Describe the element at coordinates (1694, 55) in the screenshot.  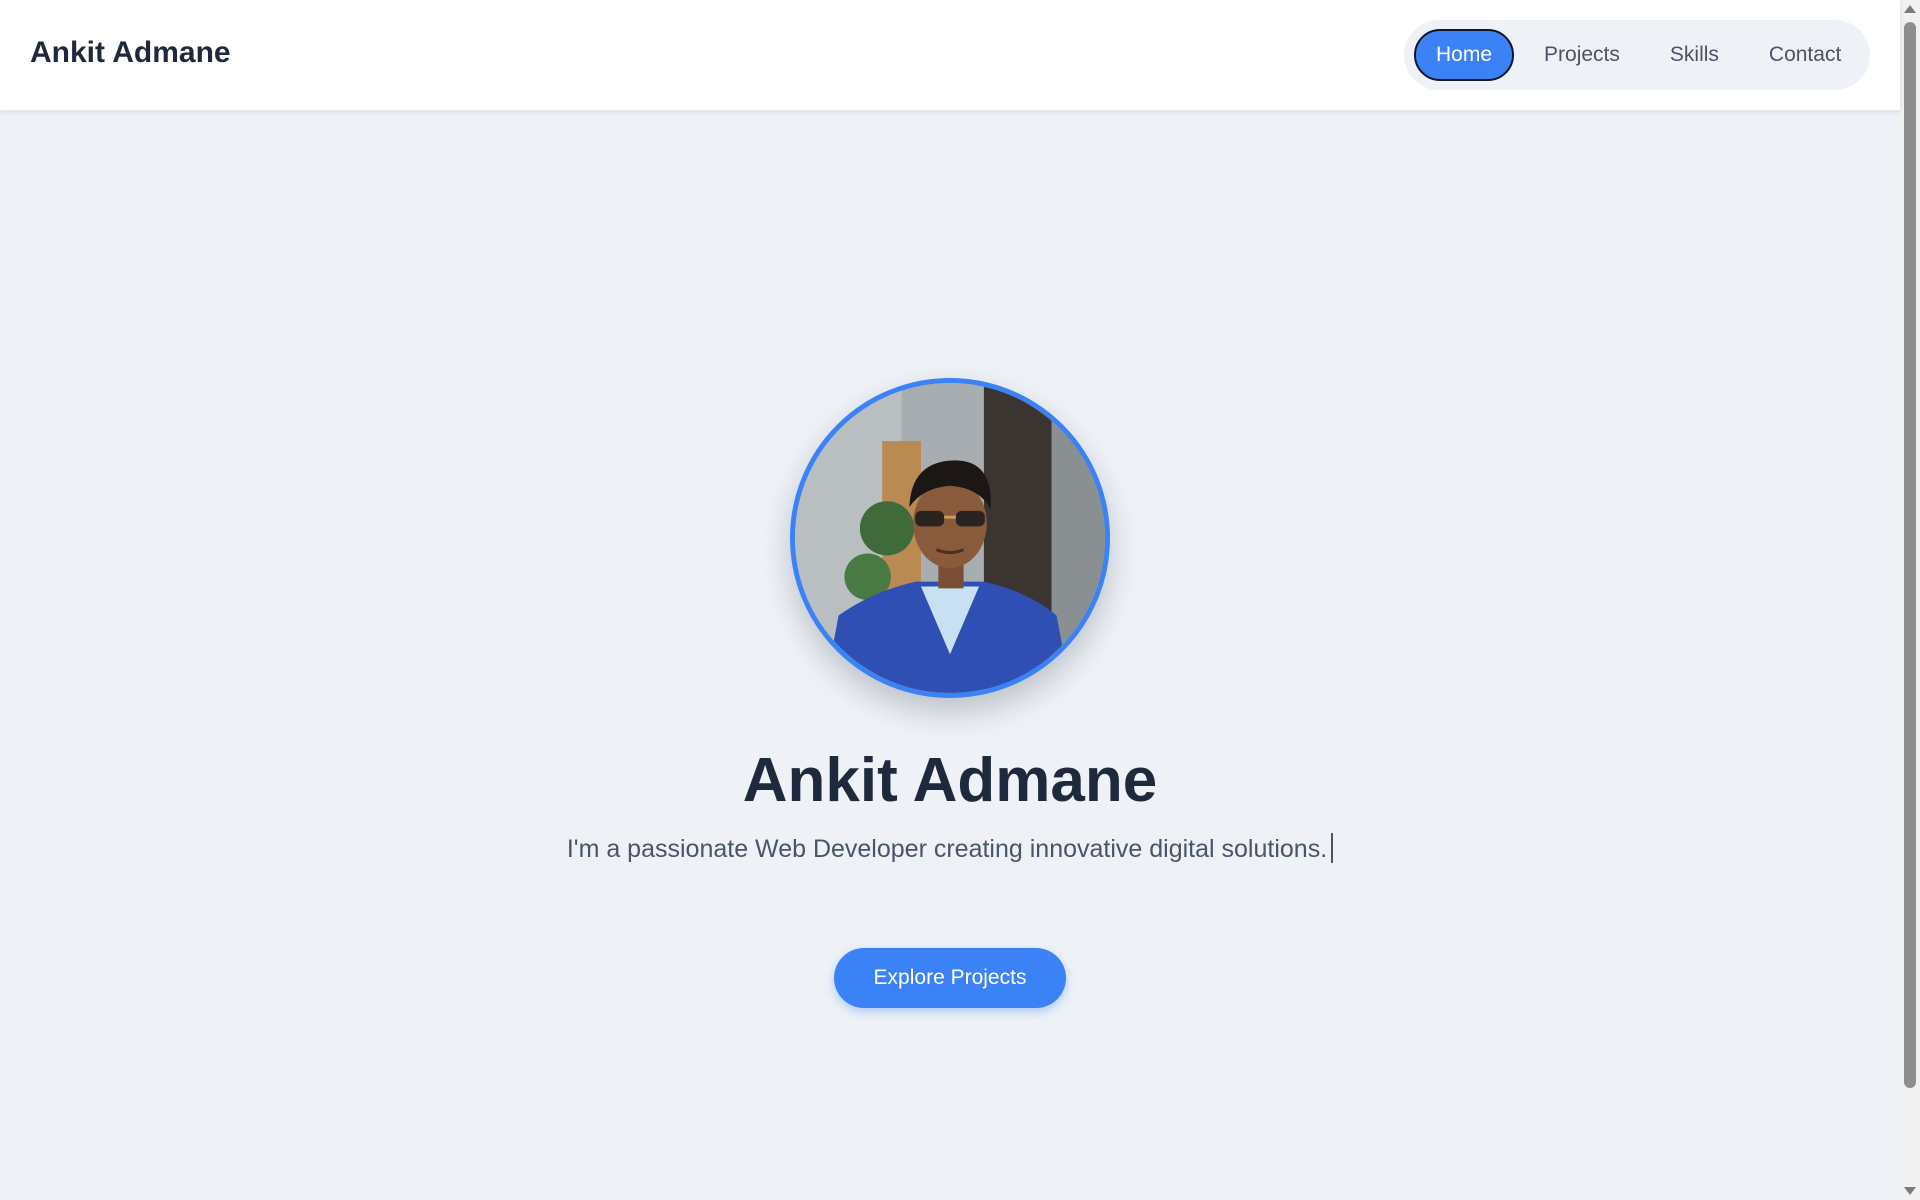
I see `nav-skills: Skills` at that location.